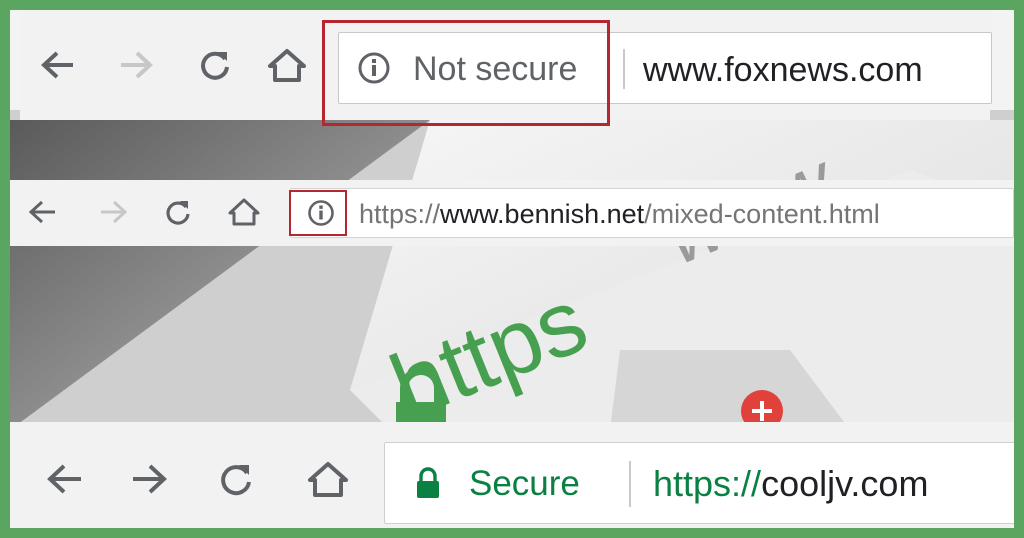 This screenshot has width=1024, height=538. I want to click on url-host: cooljv.com, so click(845, 483).